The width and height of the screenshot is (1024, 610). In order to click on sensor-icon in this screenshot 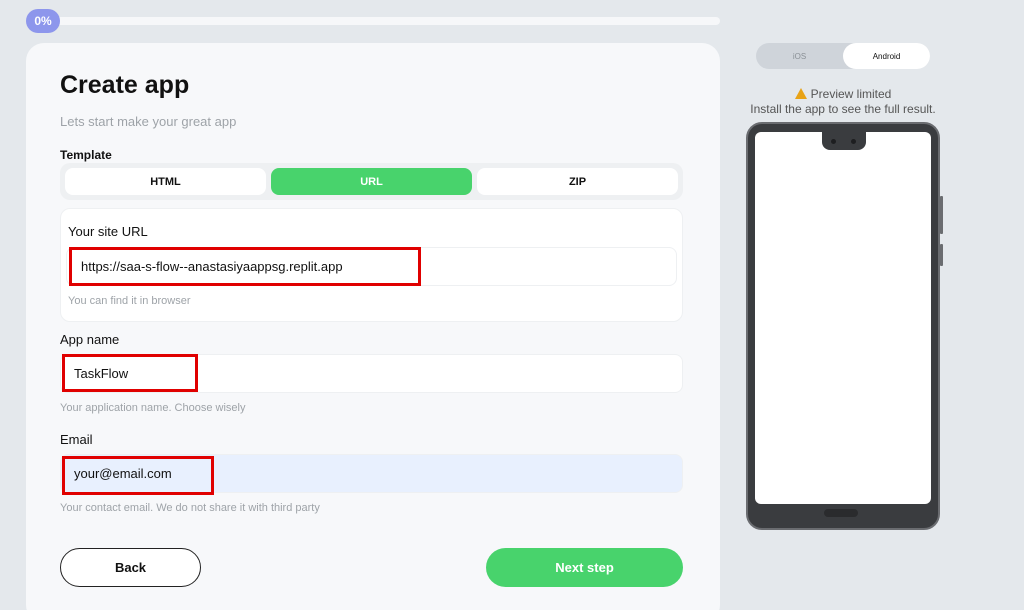, I will do `click(853, 141)`.